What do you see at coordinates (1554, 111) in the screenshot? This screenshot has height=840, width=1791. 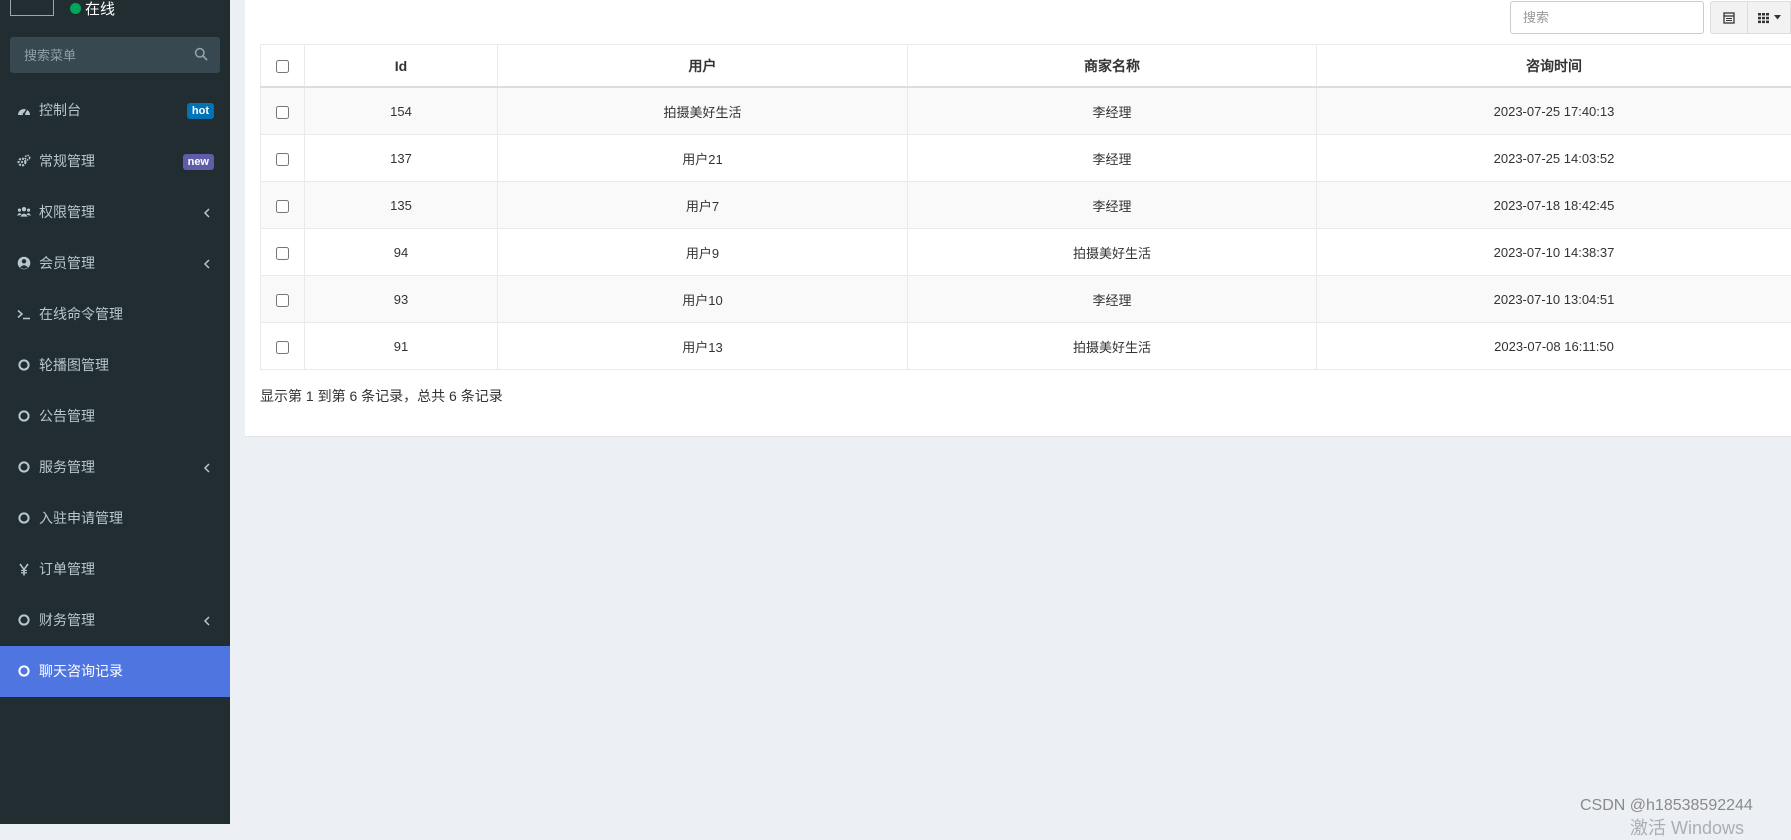 I see `cell-time: 2023-07-25 17:40:13` at bounding box center [1554, 111].